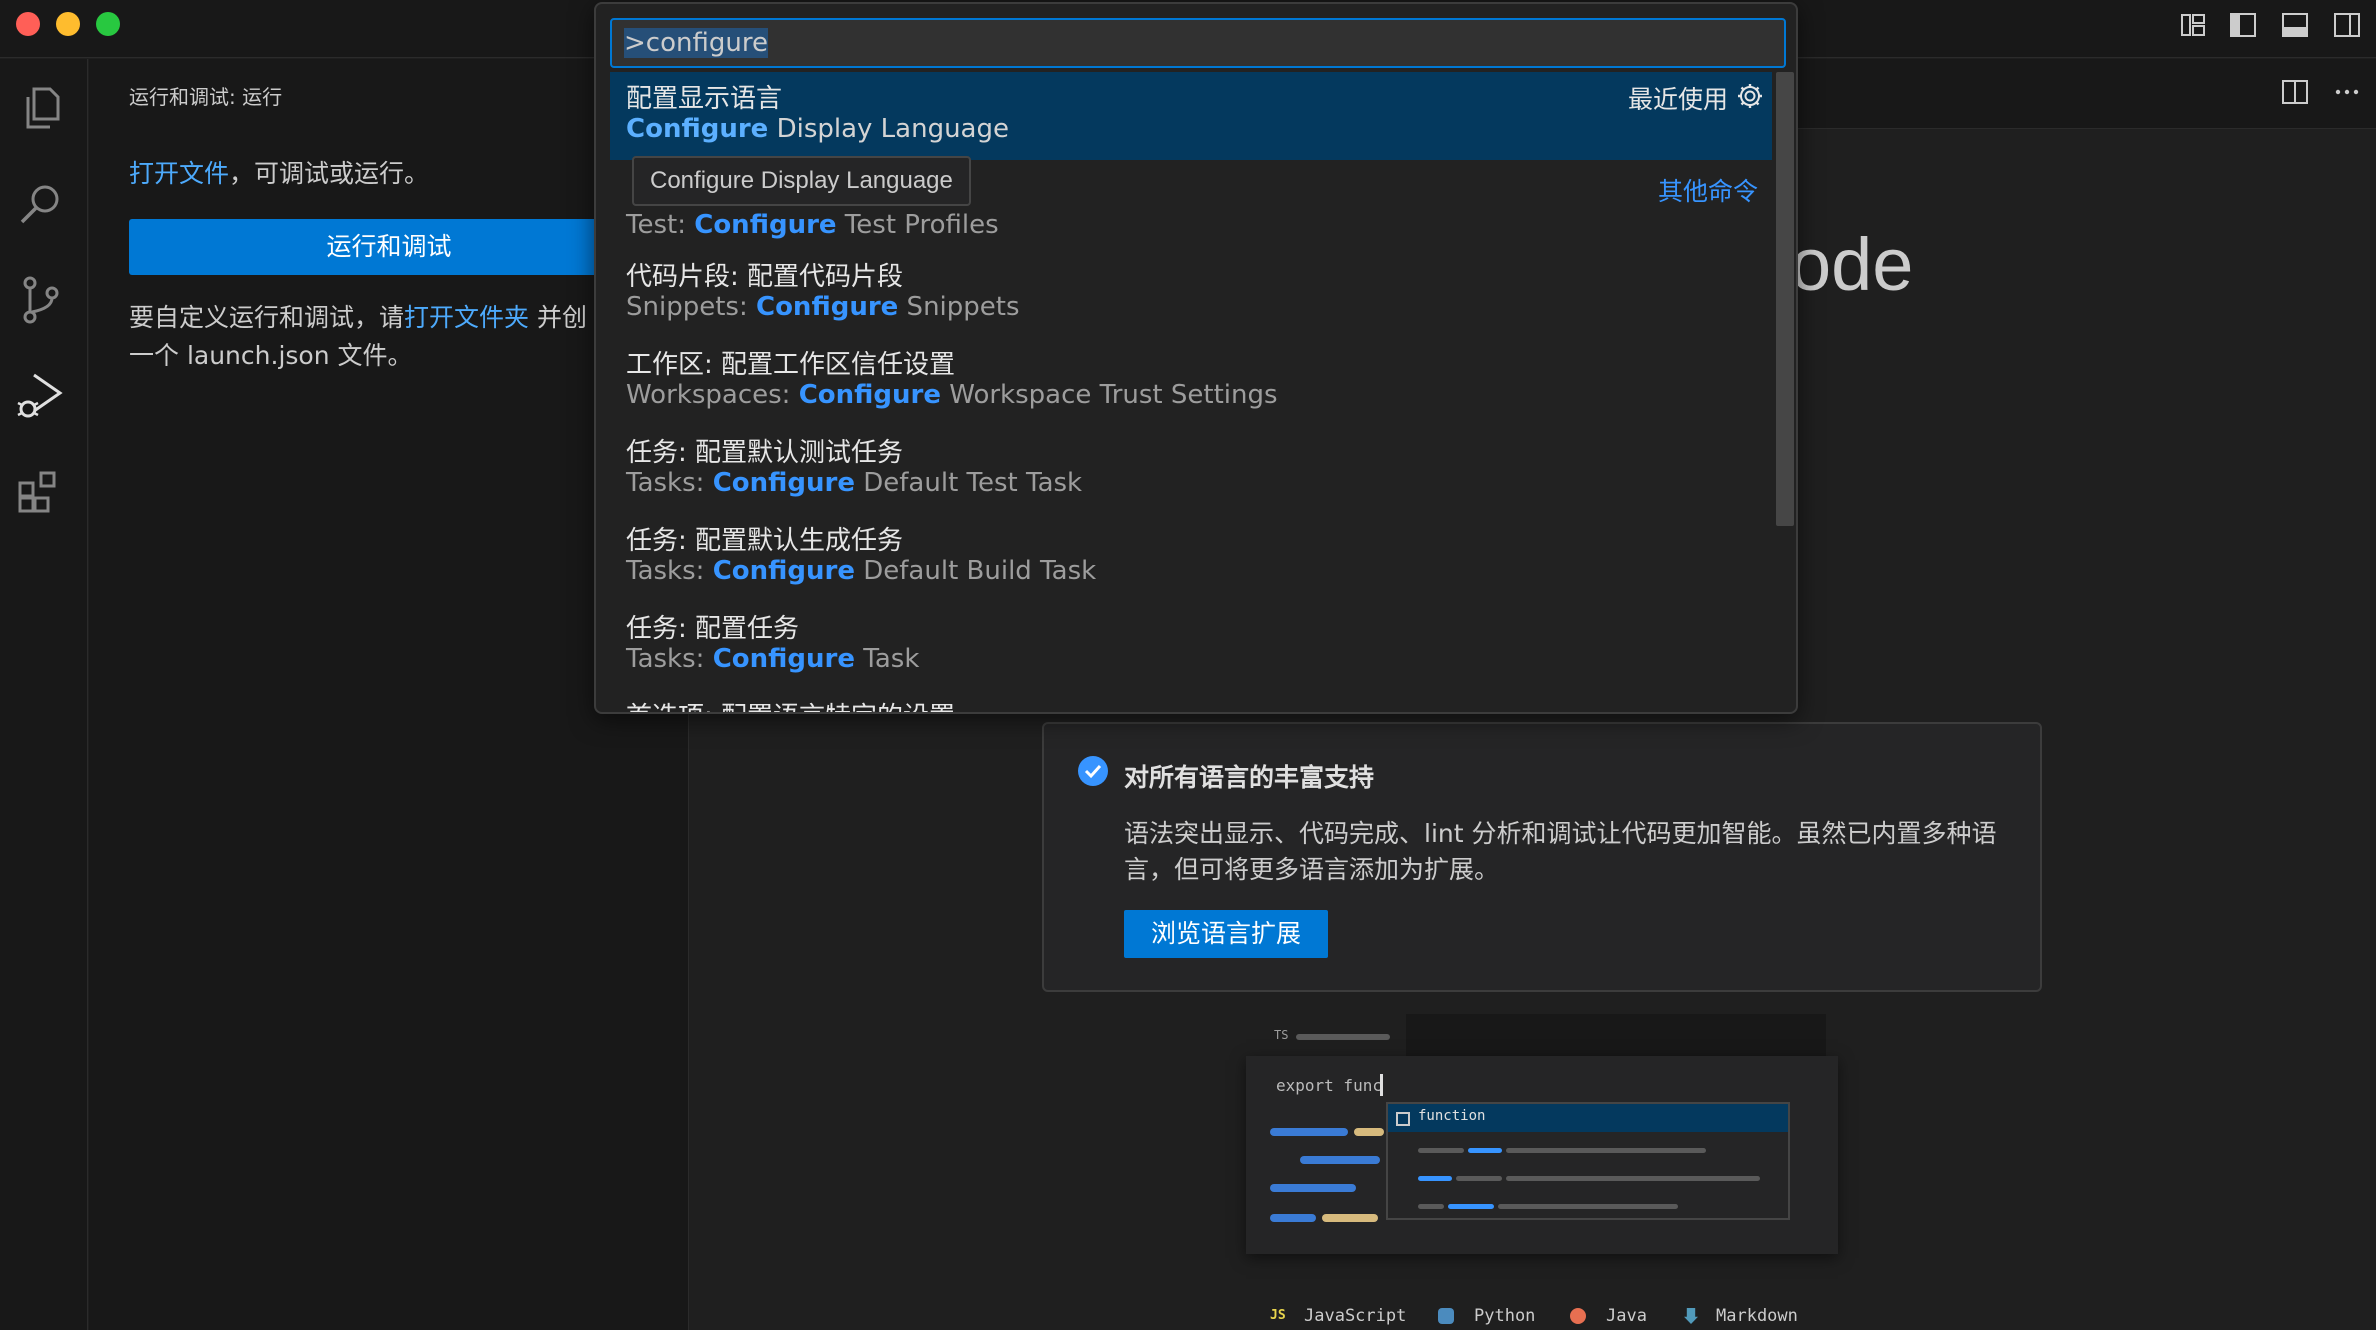  What do you see at coordinates (2243, 25) in the screenshot?
I see `toggle-primary-sidebar-icon` at bounding box center [2243, 25].